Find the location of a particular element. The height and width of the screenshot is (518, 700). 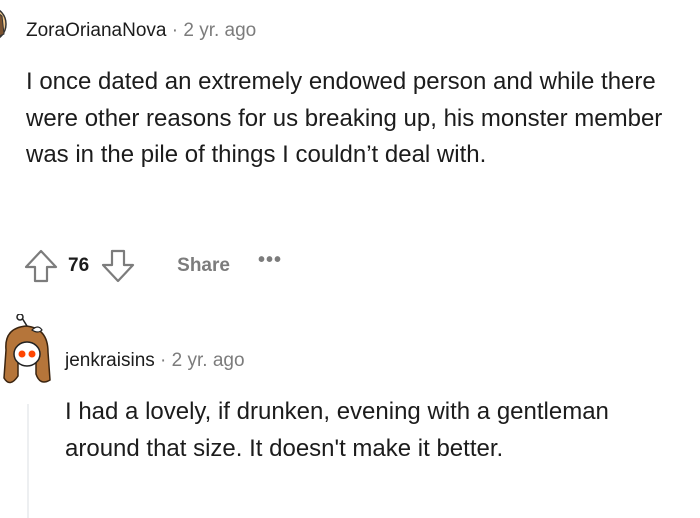

downvote-arrow-icon is located at coordinates (118, 266).